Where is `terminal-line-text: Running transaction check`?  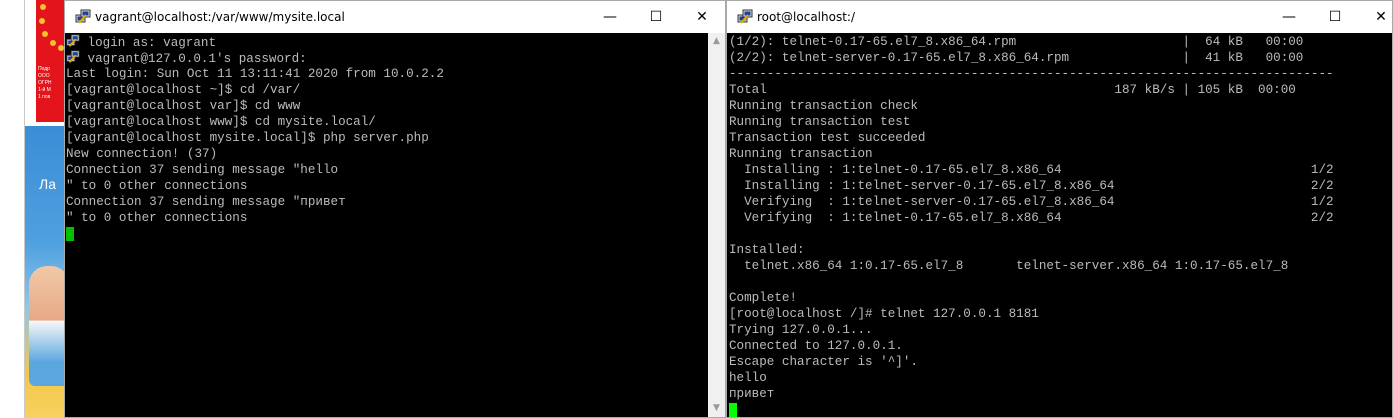
terminal-line-text: Running transaction check is located at coordinates (823, 106).